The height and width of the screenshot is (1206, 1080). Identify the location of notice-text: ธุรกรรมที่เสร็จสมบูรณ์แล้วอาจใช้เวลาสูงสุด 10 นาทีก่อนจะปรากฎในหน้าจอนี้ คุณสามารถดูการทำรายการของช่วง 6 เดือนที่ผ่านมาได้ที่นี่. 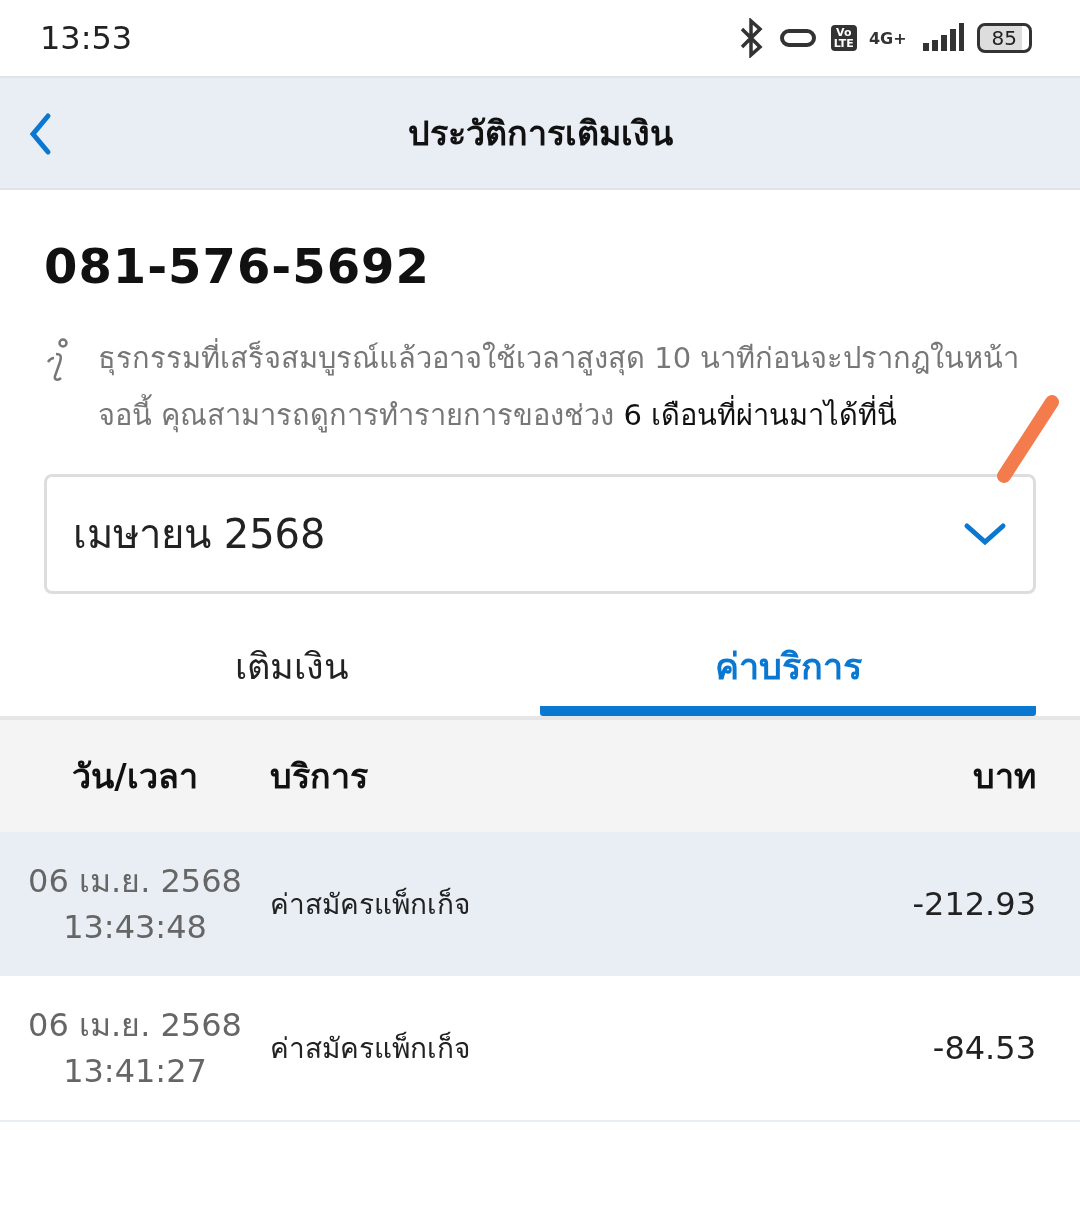
(567, 387).